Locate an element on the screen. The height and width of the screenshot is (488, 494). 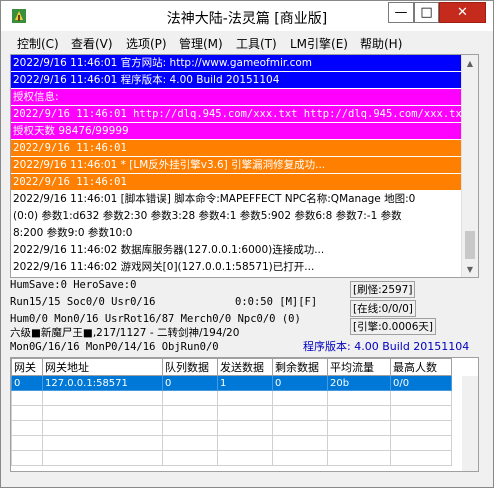
menu-tools: 工具(T) is located at coordinates (256, 43).